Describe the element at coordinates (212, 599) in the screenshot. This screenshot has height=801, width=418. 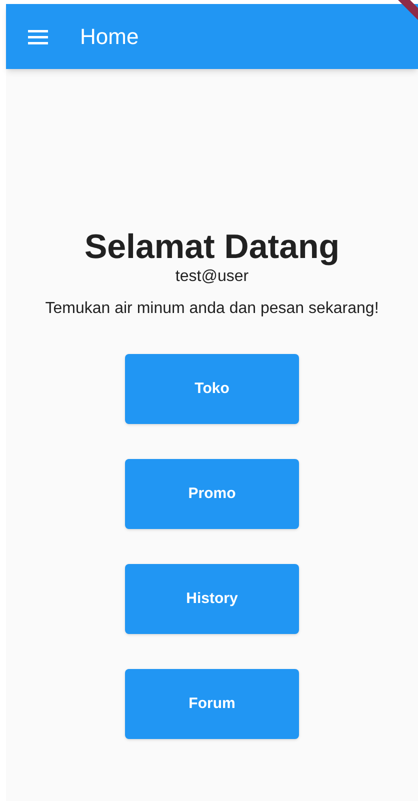
I see `menu-button: History` at that location.